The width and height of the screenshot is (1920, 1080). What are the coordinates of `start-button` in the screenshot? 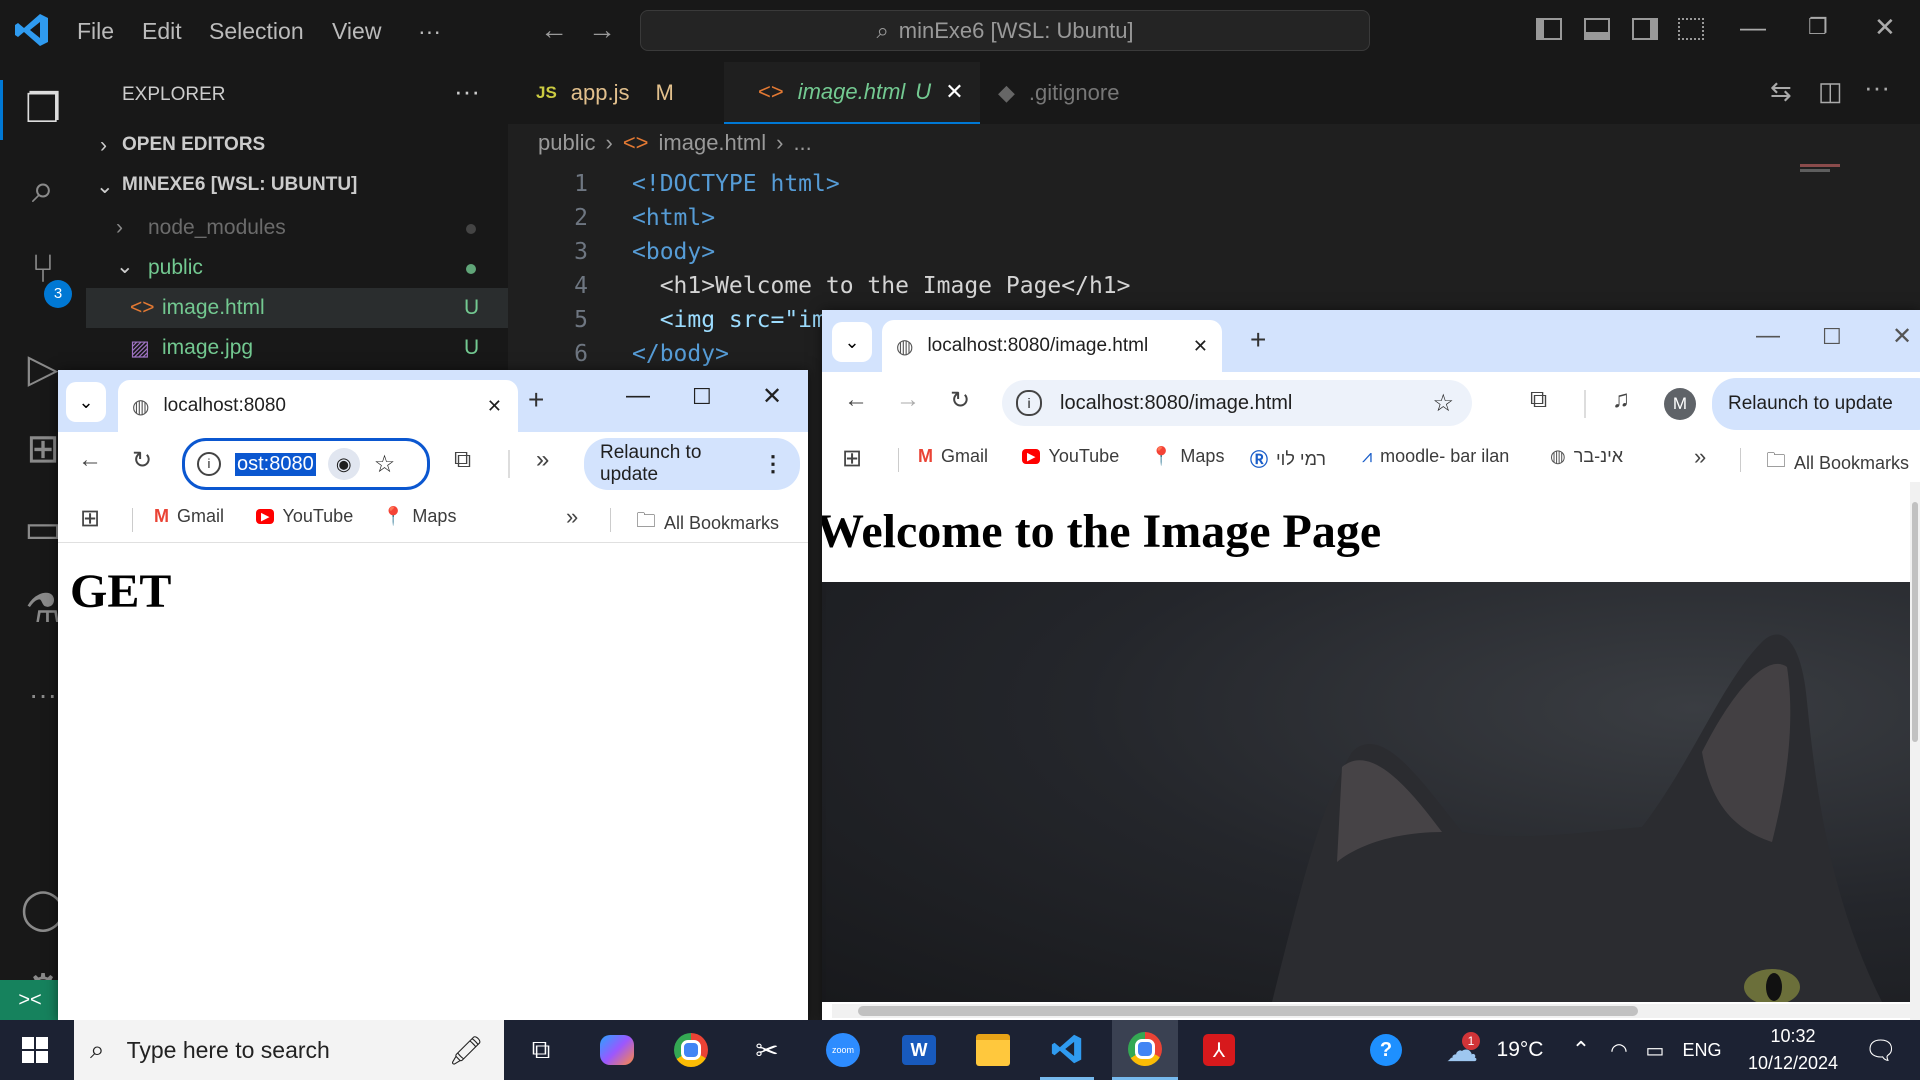 It's located at (35, 1050).